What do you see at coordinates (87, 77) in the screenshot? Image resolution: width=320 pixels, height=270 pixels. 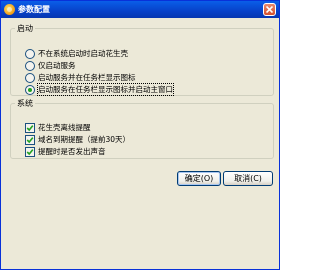 I see `radio-label: 启动服务并在任务栏显示图标` at bounding box center [87, 77].